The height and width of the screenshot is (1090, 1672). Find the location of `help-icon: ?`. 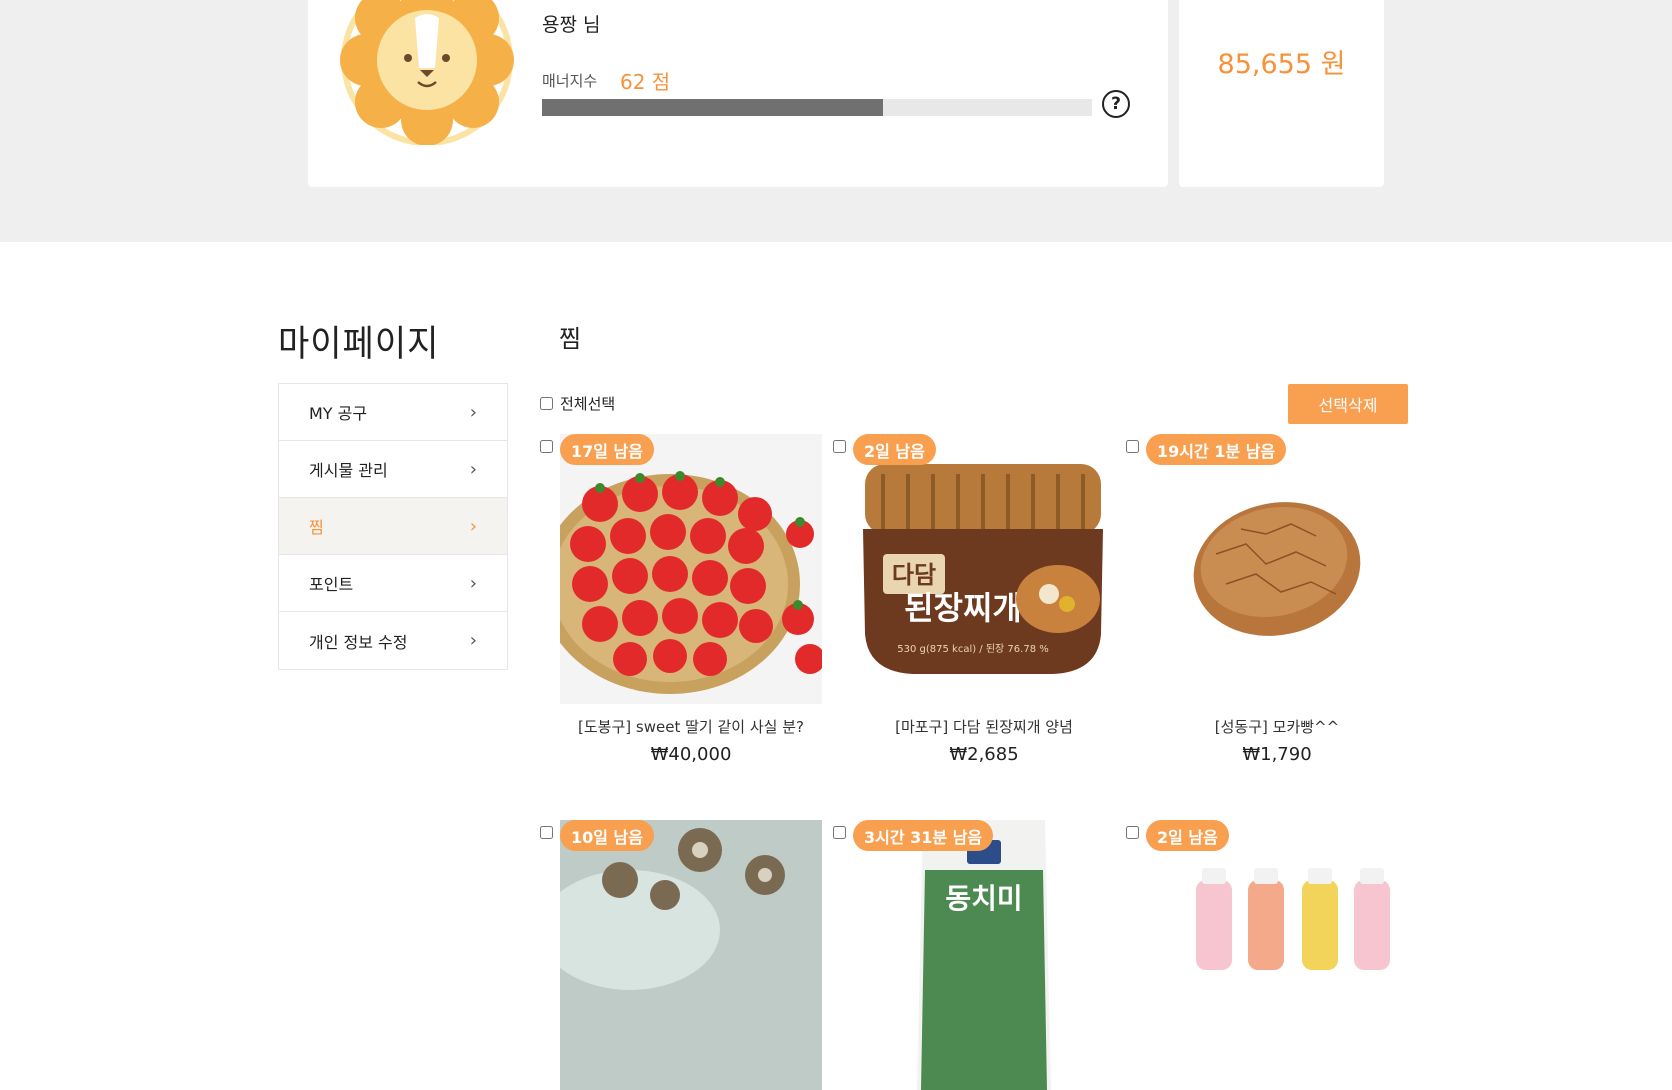

help-icon: ? is located at coordinates (1116, 104).